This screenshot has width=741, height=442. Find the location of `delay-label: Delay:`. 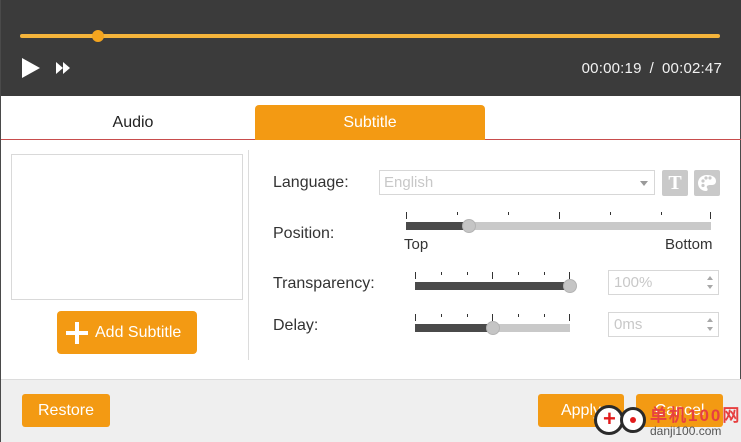

delay-label: Delay: is located at coordinates (296, 325).